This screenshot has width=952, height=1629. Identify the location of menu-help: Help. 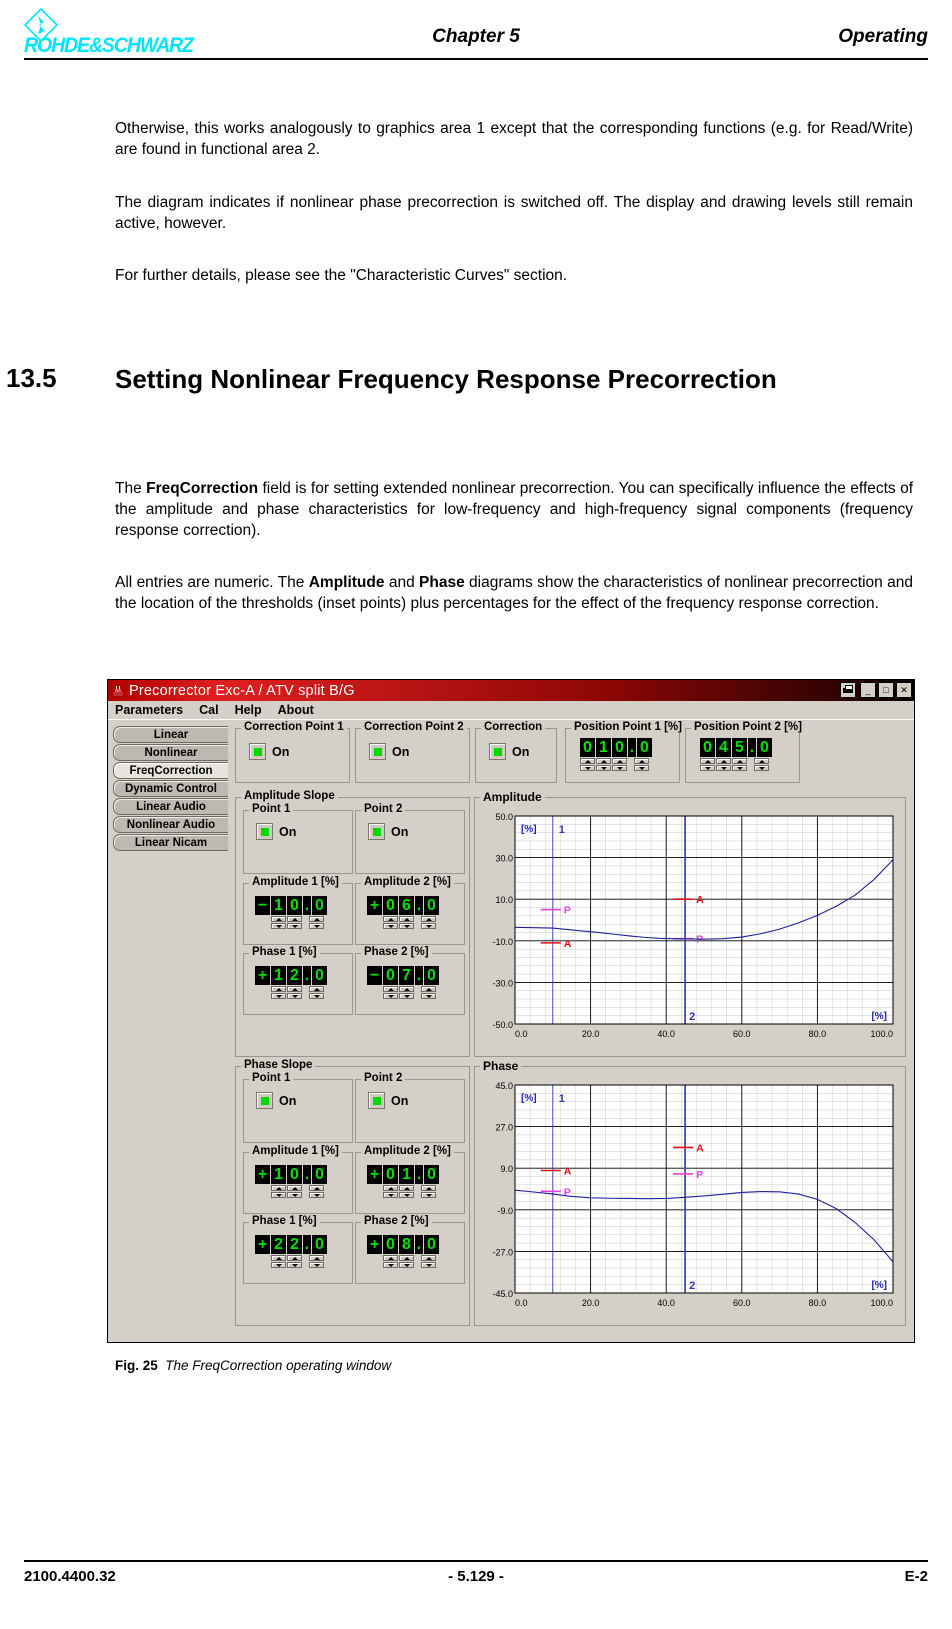
(248, 710).